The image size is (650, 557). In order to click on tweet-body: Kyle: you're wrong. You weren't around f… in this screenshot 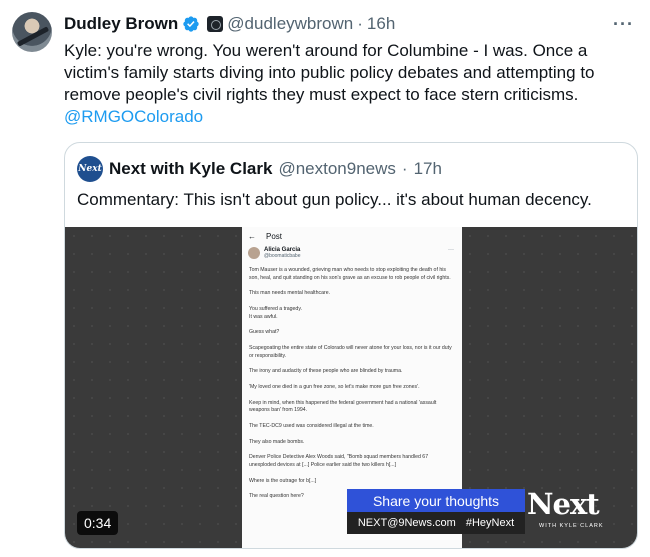, I will do `click(329, 72)`.